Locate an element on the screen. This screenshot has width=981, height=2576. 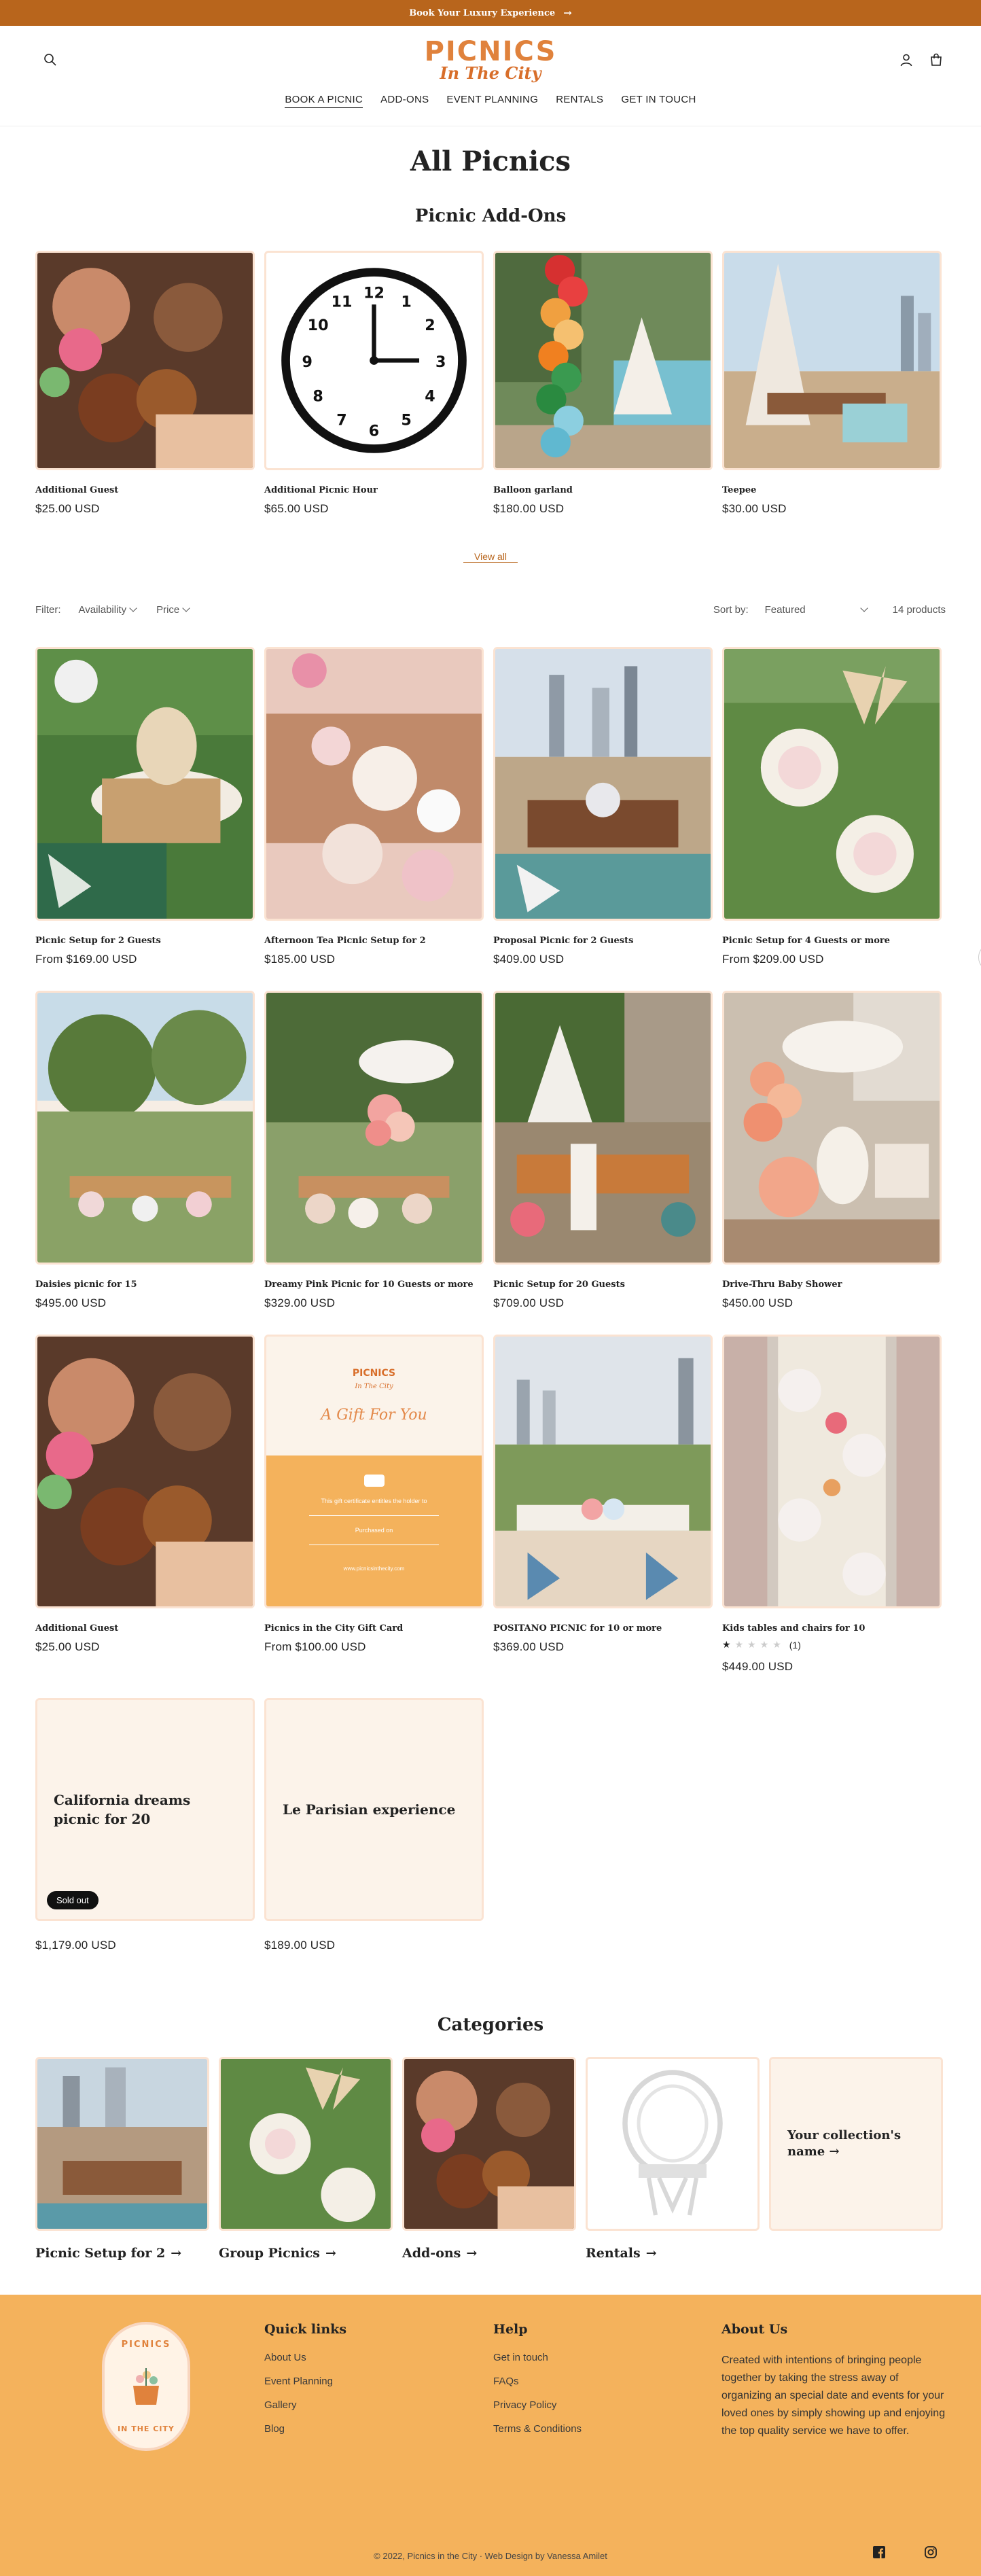
category-placeholder: Your collection's name → is located at coordinates (856, 2144).